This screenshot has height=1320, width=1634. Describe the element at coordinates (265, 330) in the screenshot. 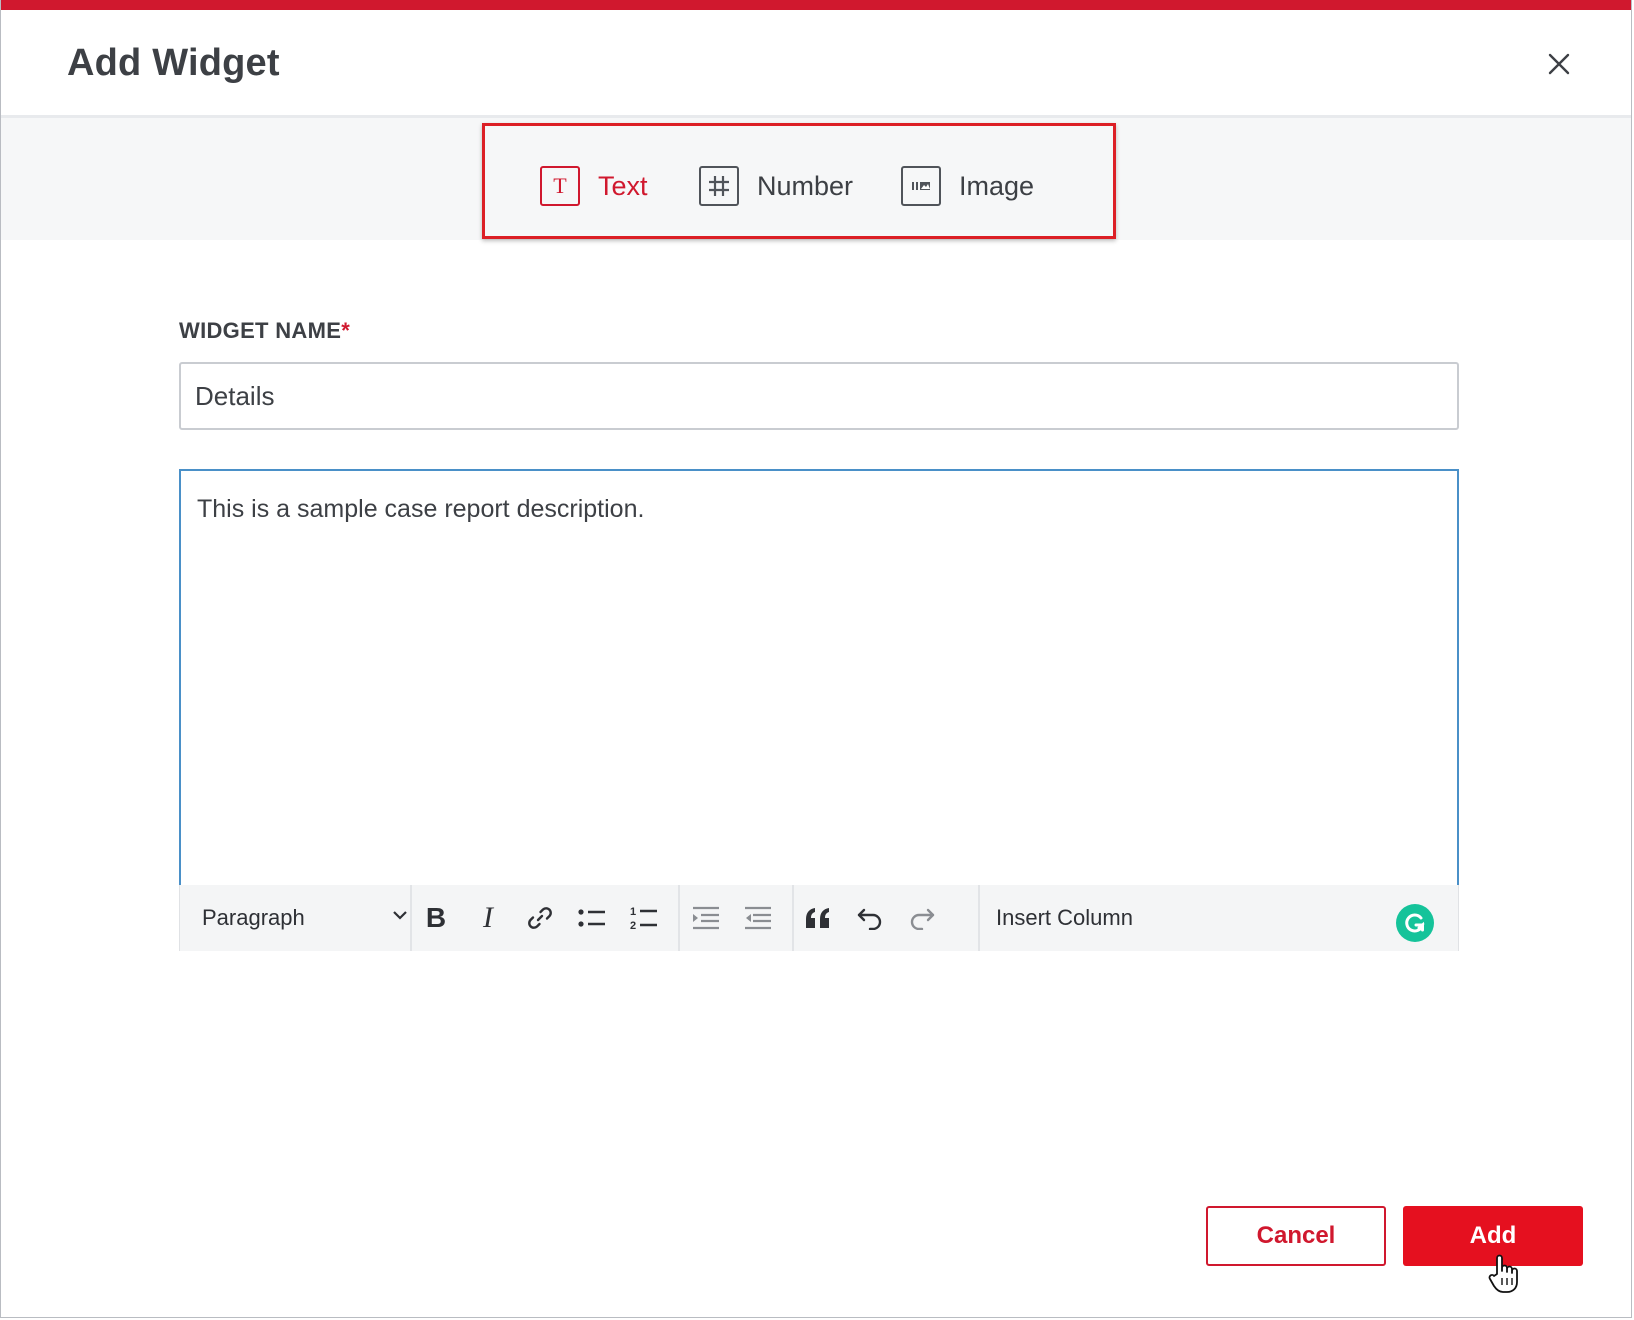

I see `widget-name-label: WIDGET NAME*` at that location.